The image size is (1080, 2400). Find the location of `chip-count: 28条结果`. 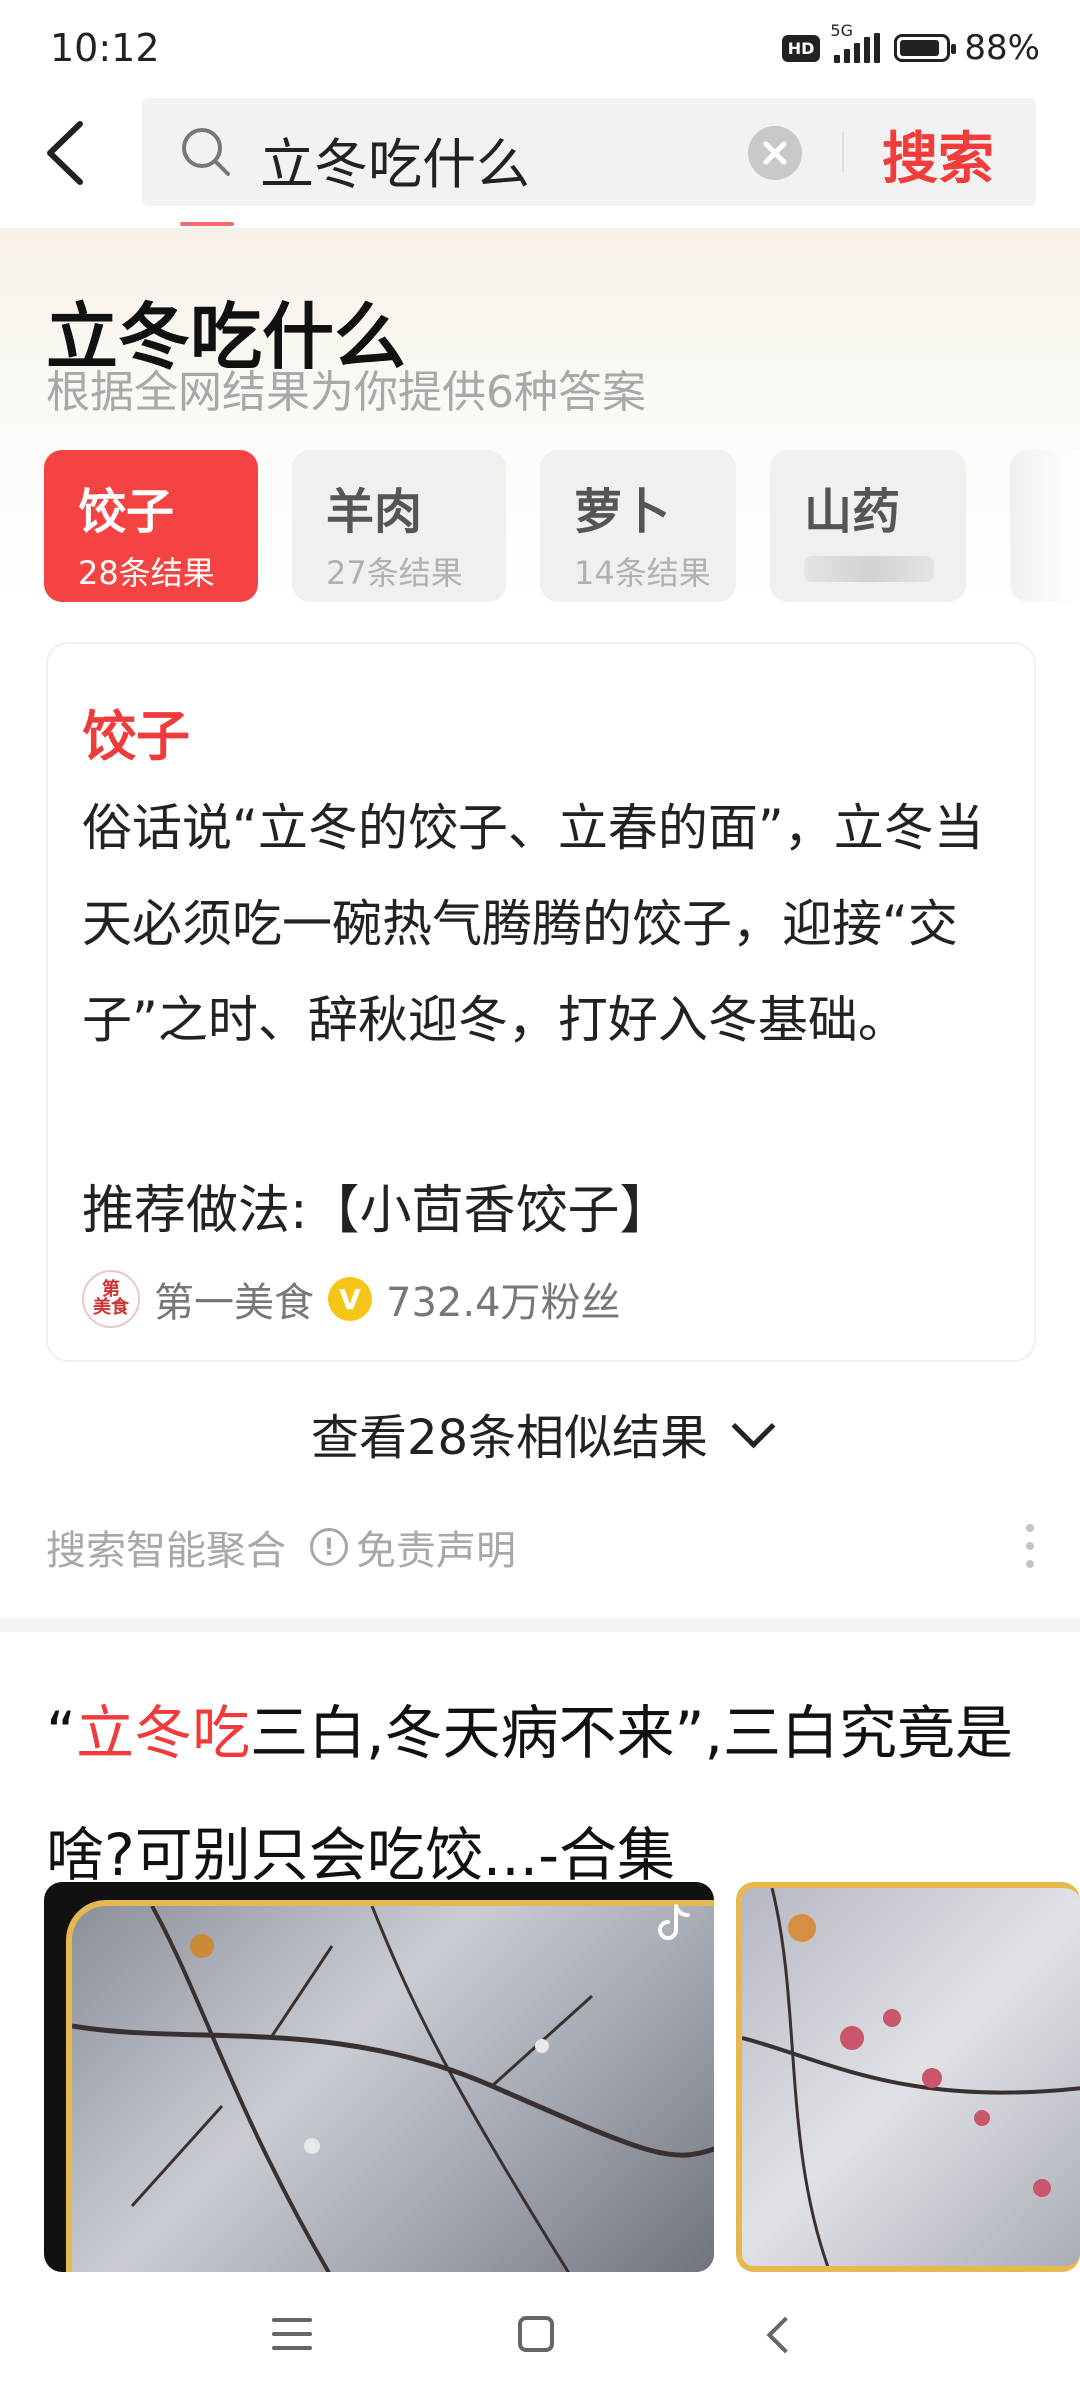

chip-count: 28条结果 is located at coordinates (146, 573).